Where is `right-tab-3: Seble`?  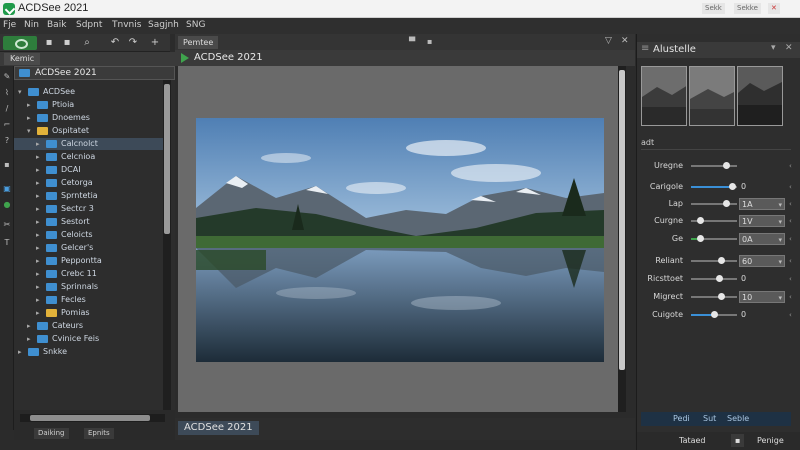
right-tab-3: Seble is located at coordinates (738, 419).